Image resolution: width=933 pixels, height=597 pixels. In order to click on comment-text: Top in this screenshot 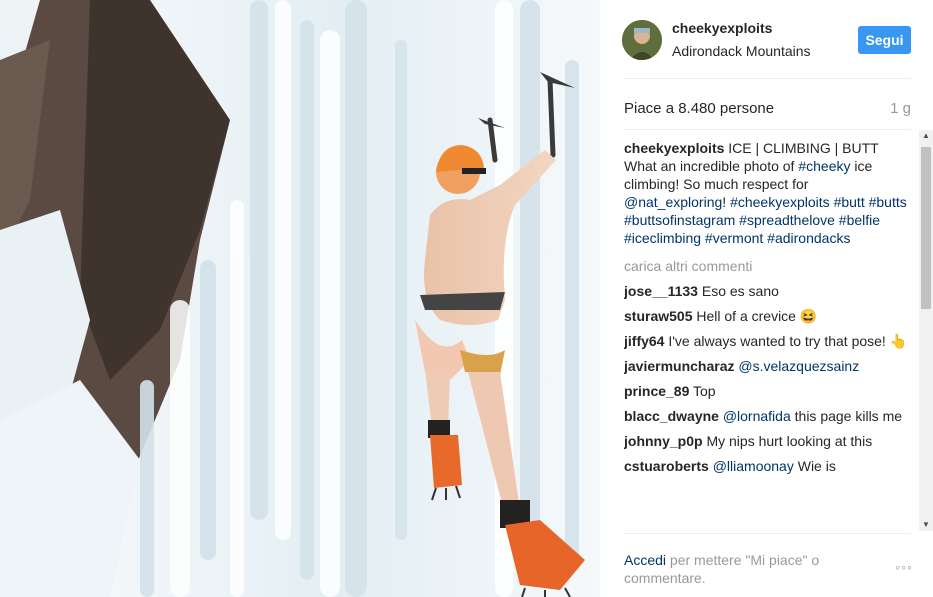, I will do `click(704, 391)`.